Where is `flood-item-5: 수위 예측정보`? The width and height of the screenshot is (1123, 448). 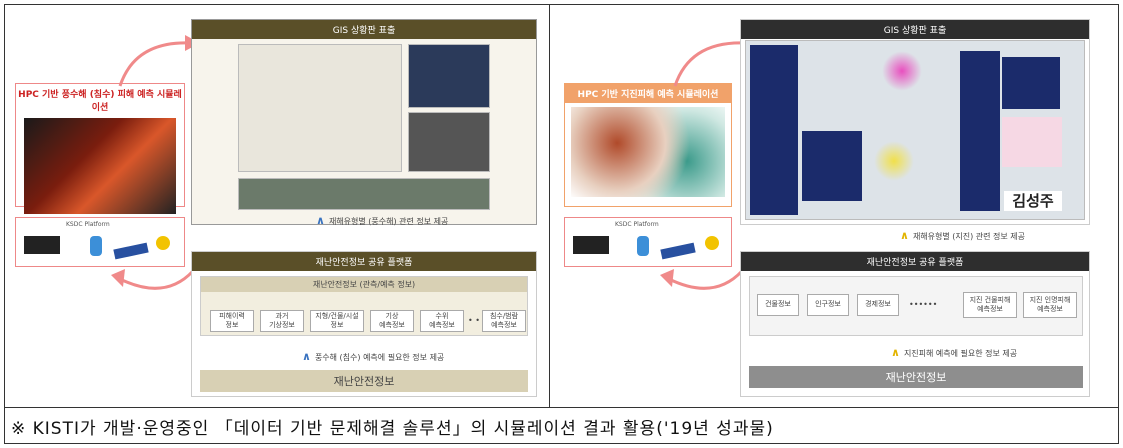 flood-item-5: 수위 예측정보 is located at coordinates (442, 321).